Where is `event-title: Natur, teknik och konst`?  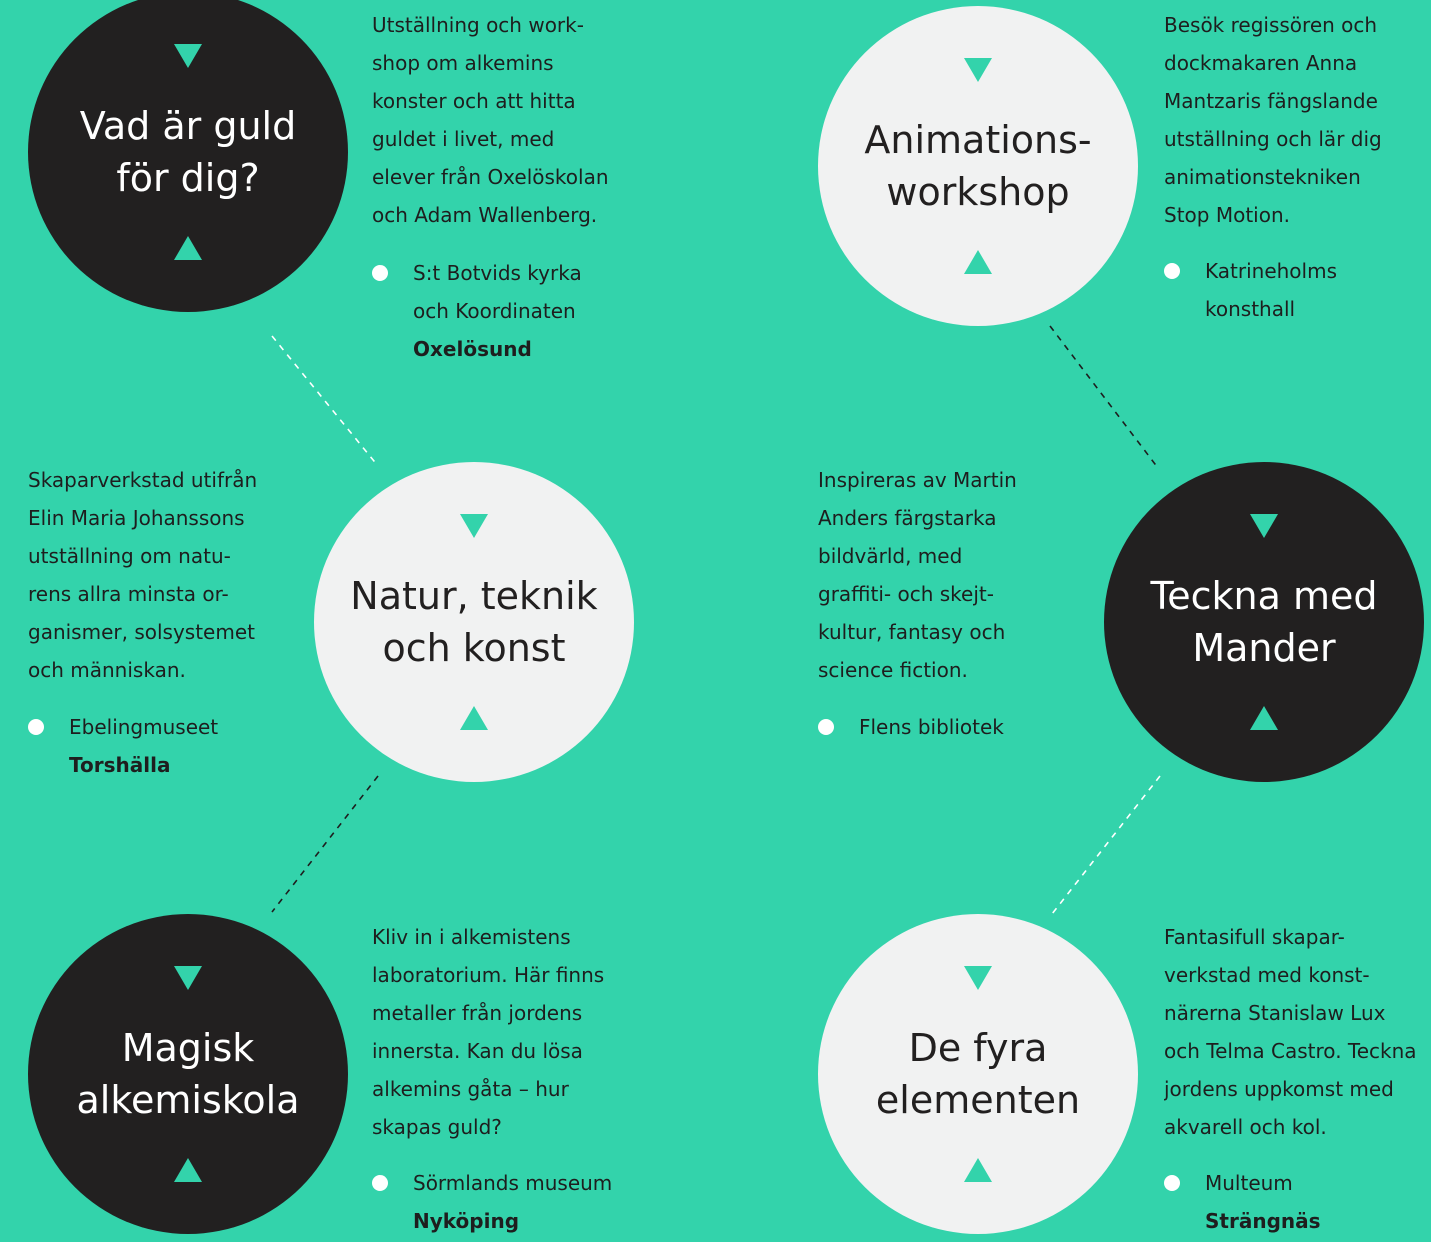
event-title: Natur, teknik och konst is located at coordinates (474, 622).